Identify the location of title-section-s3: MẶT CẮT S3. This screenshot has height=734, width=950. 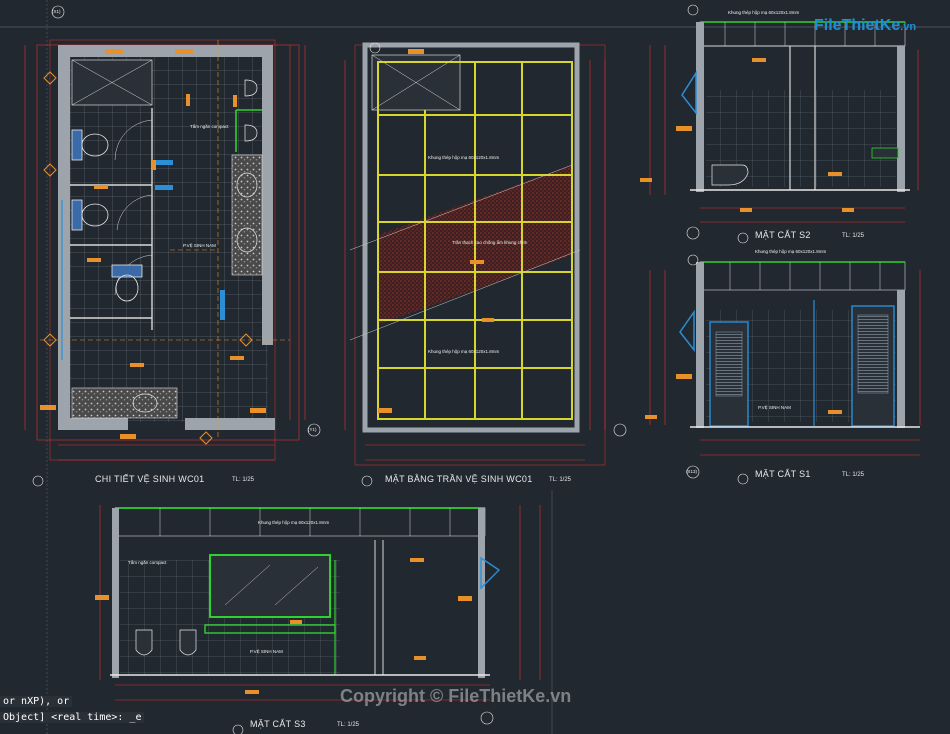
(278, 724).